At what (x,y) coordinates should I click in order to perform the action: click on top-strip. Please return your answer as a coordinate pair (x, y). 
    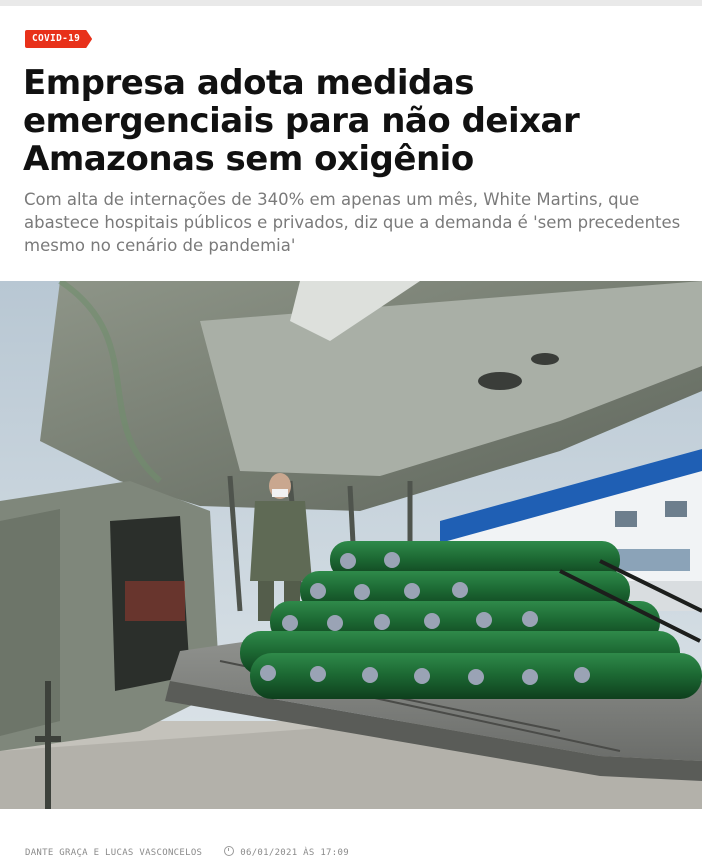
    Looking at the image, I should click on (351, 3).